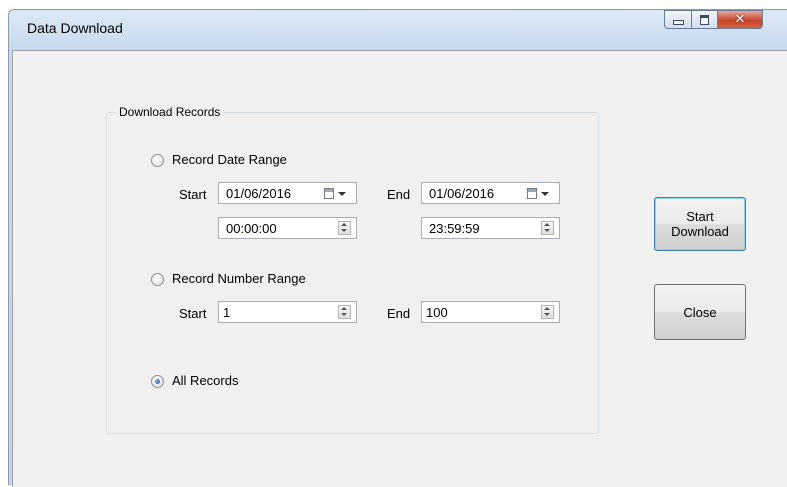 The width and height of the screenshot is (787, 487). I want to click on all-records-radio, so click(157, 381).